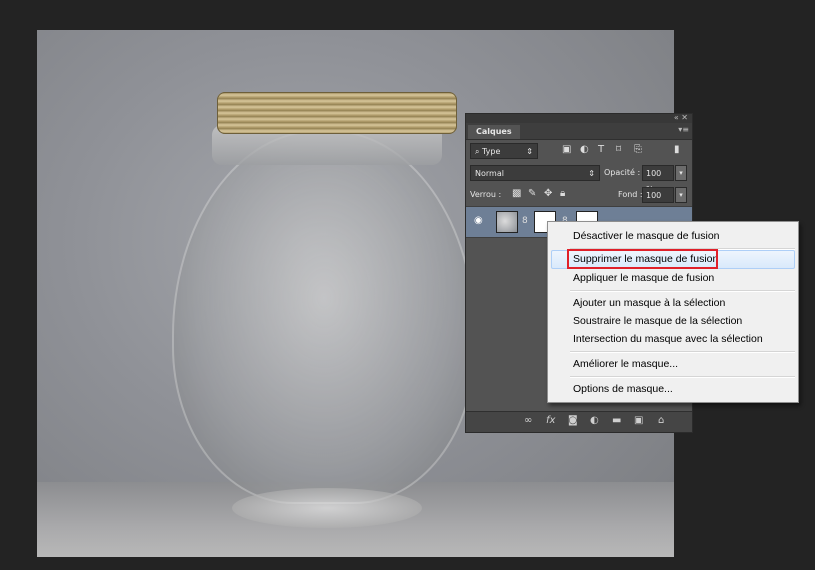  I want to click on menu-item-apply-mask: Appliquer le masque de fusion, so click(643, 278).